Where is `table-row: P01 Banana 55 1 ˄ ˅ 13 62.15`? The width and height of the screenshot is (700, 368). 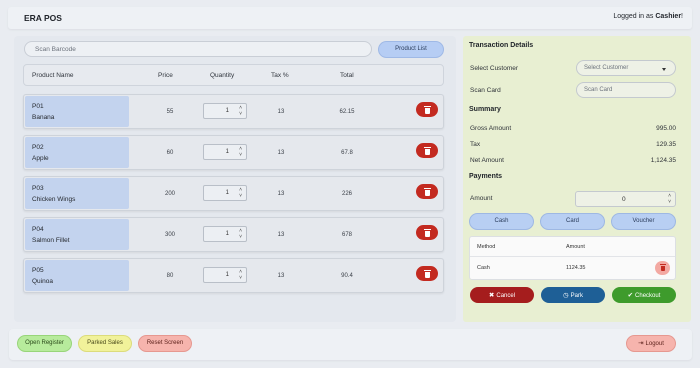
table-row: P01 Banana 55 1 ˄ ˅ 13 62.15 is located at coordinates (233, 111).